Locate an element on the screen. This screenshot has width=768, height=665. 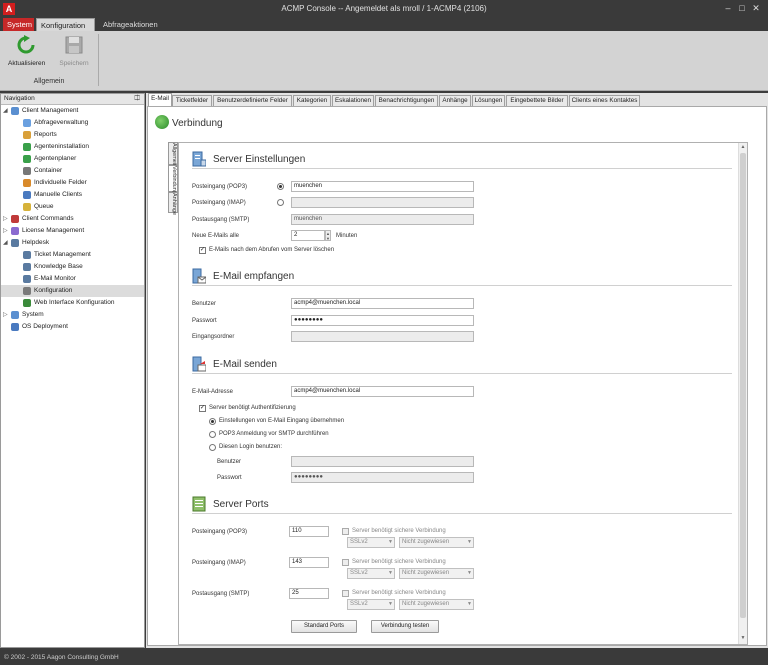
ribbon-group-label: Allgemein is located at coordinates (49, 81).